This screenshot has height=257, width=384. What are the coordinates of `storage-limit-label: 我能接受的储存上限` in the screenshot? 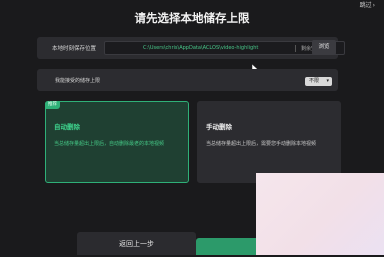 It's located at (78, 81).